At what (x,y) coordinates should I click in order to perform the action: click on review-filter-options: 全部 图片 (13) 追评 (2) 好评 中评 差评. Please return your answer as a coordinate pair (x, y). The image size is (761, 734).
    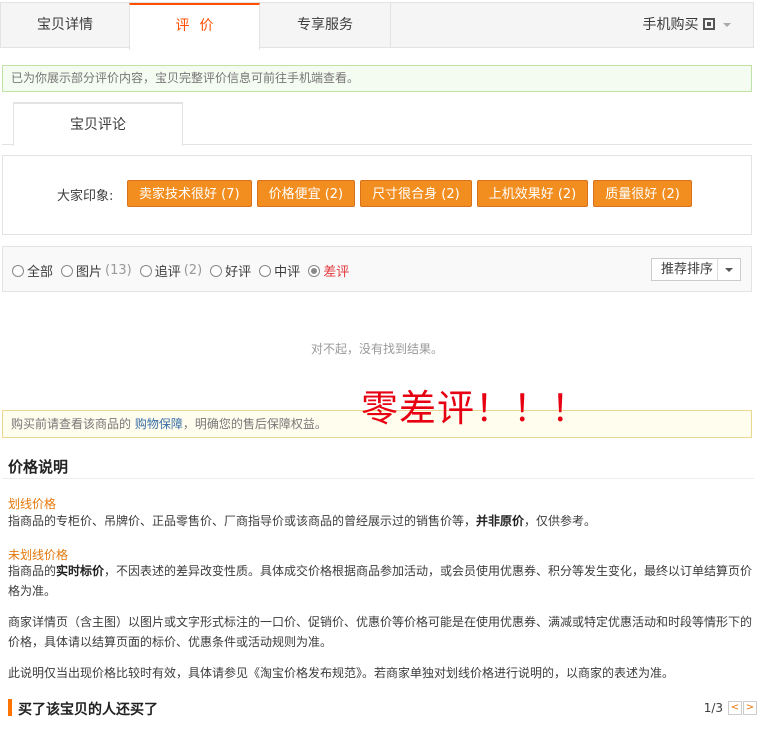
    Looking at the image, I should click on (184, 270).